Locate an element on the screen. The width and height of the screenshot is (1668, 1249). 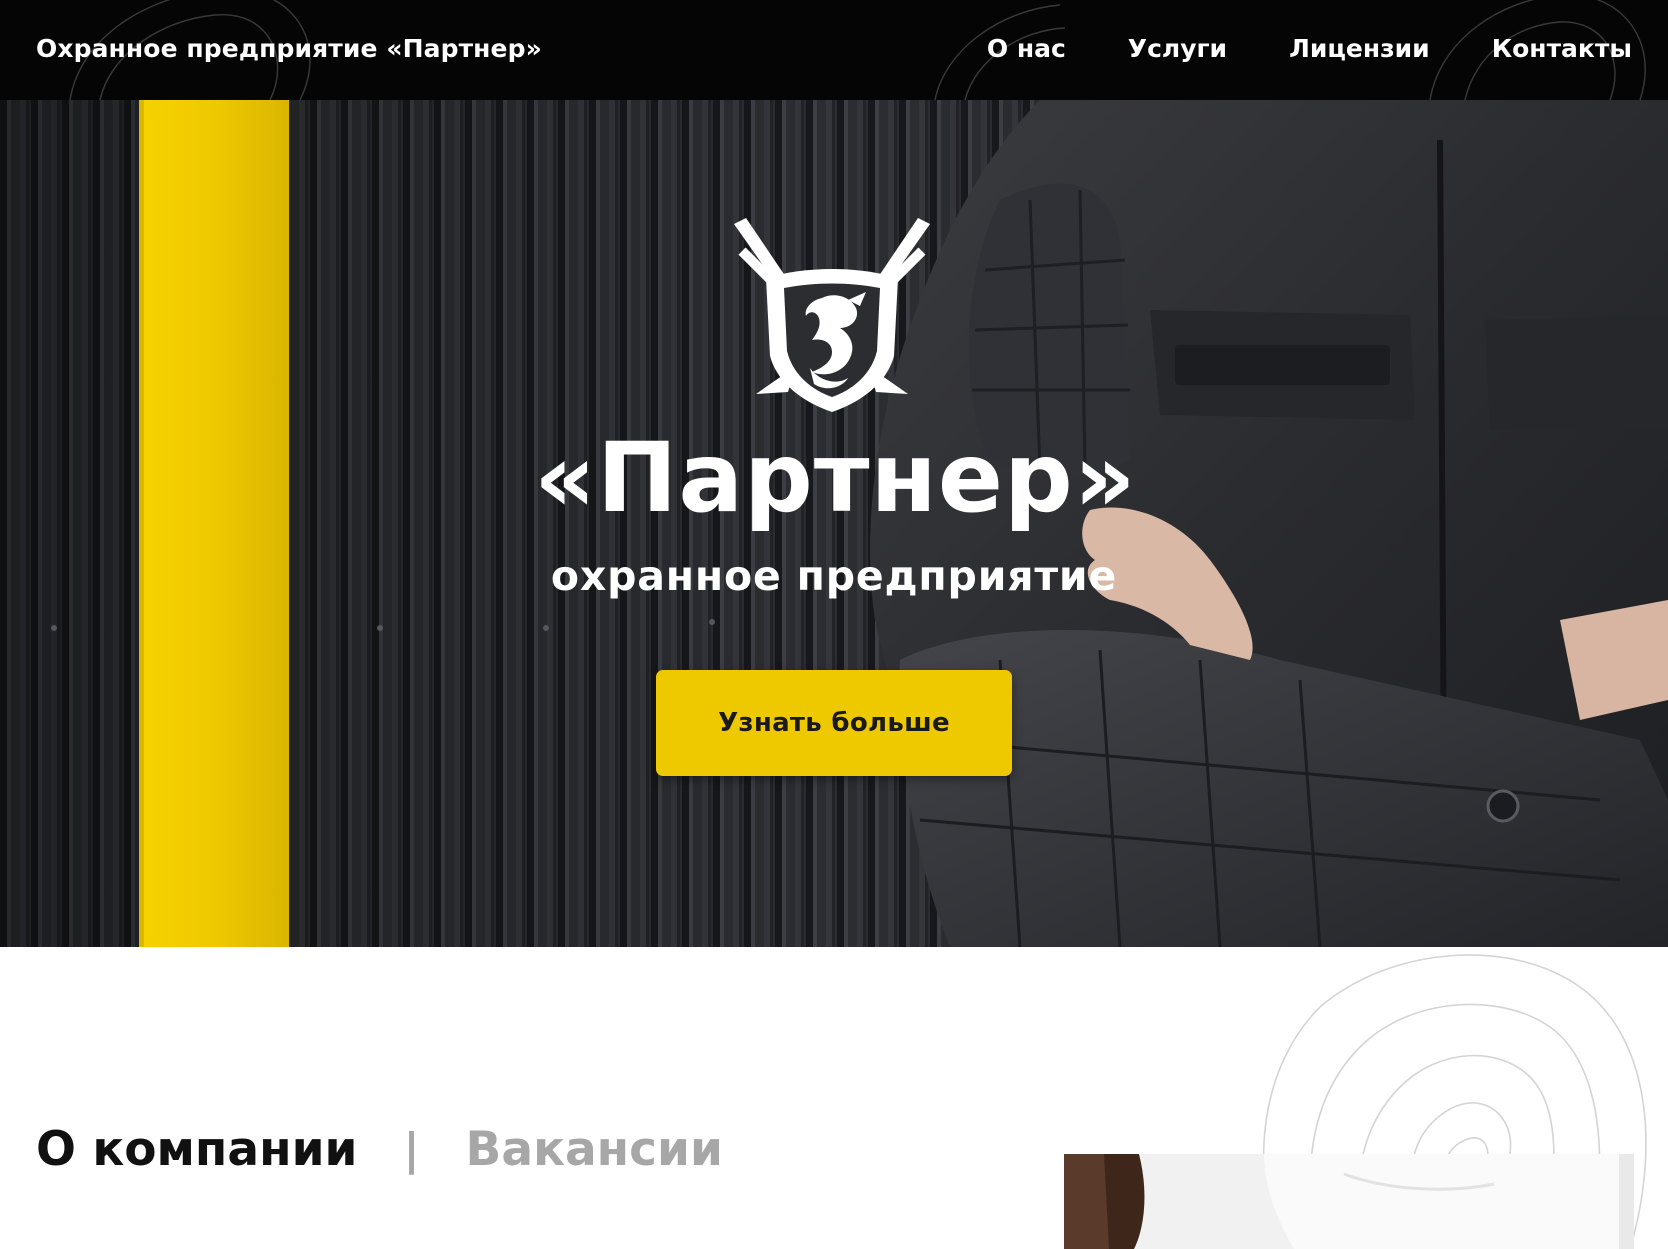
hero-title: «Партнер» is located at coordinates (835, 478).